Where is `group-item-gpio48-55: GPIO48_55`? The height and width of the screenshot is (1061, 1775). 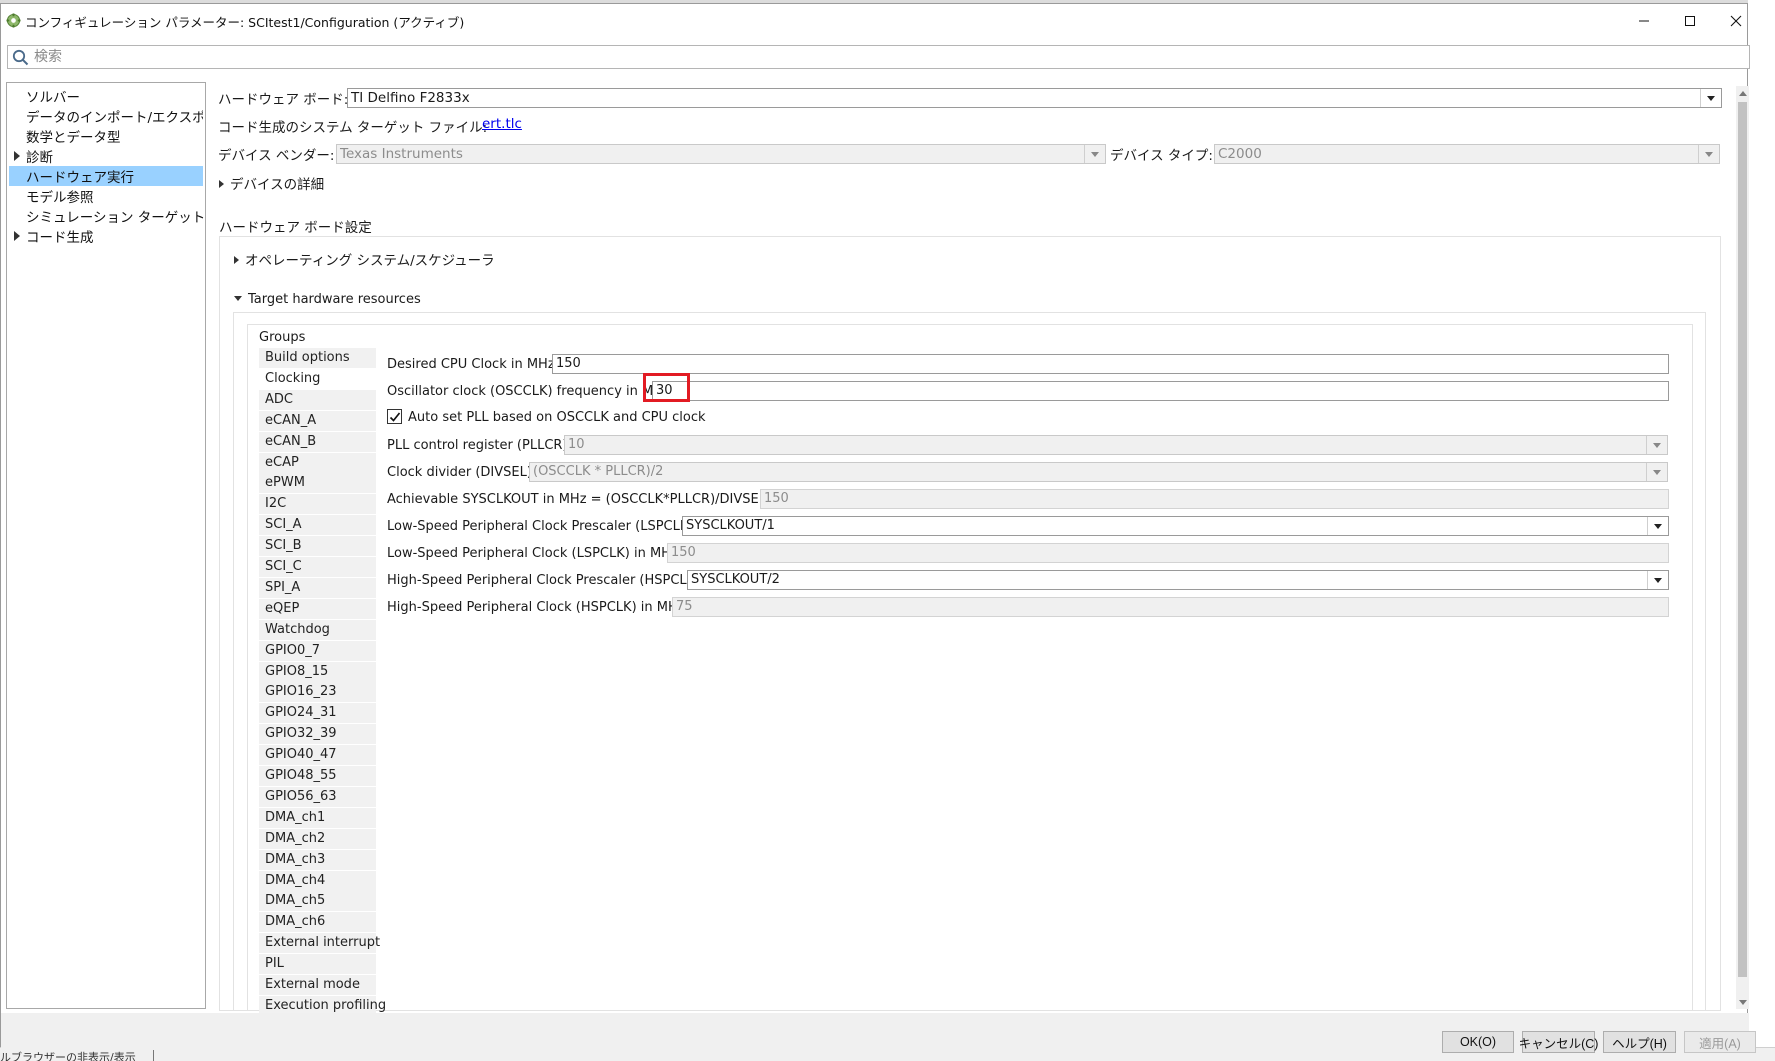
group-item-gpio48-55: GPIO48_55 is located at coordinates (317, 776).